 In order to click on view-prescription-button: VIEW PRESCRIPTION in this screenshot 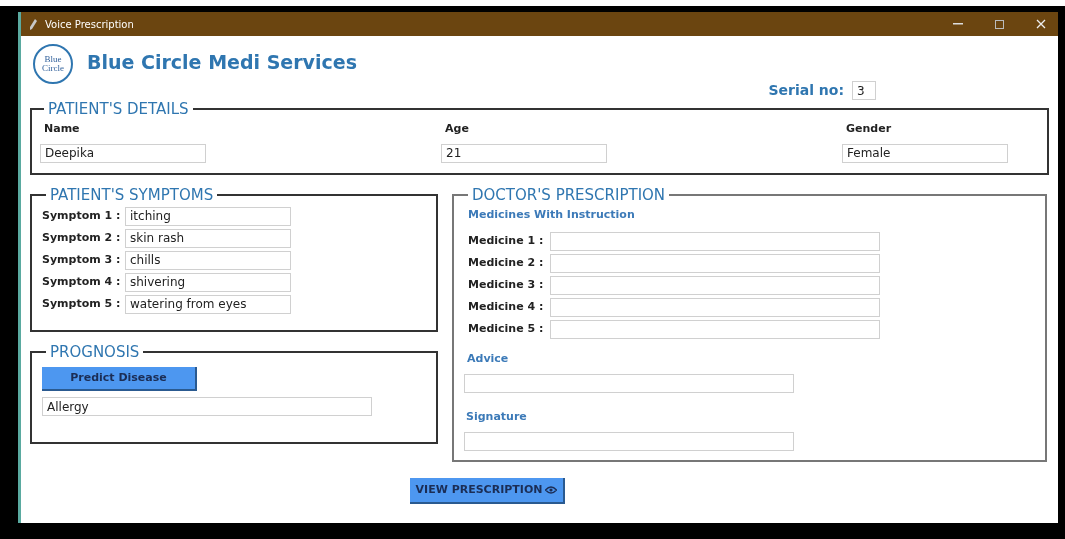, I will do `click(487, 491)`.